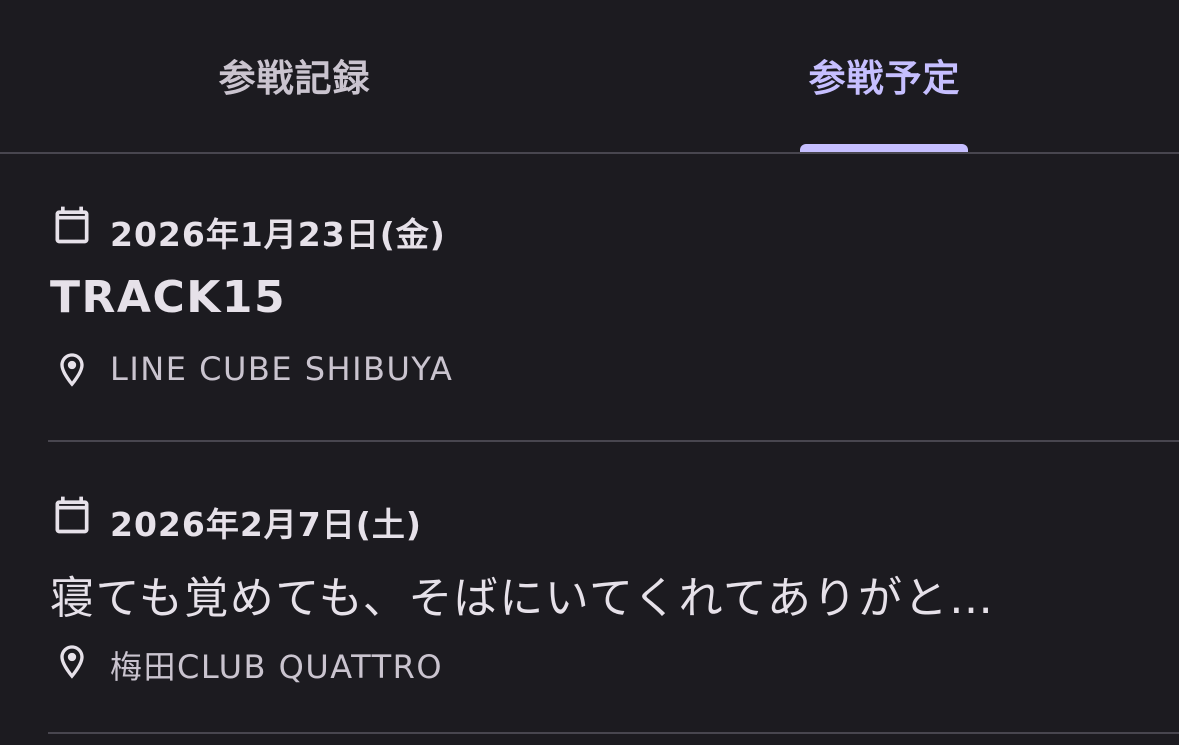 This screenshot has width=1179, height=745. I want to click on active-tab-indicator, so click(884, 148).